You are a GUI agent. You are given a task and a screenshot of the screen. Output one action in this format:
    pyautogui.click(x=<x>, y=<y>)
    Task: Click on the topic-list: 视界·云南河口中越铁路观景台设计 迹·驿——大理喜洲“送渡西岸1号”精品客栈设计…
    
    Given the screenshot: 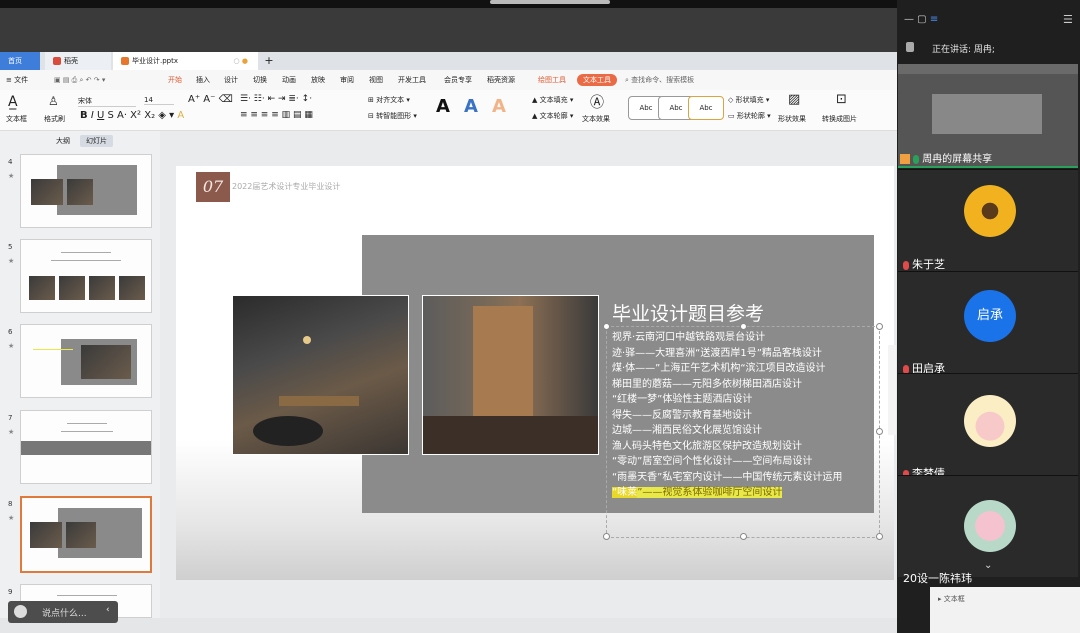 What is the action you would take?
    pyautogui.click(x=727, y=415)
    